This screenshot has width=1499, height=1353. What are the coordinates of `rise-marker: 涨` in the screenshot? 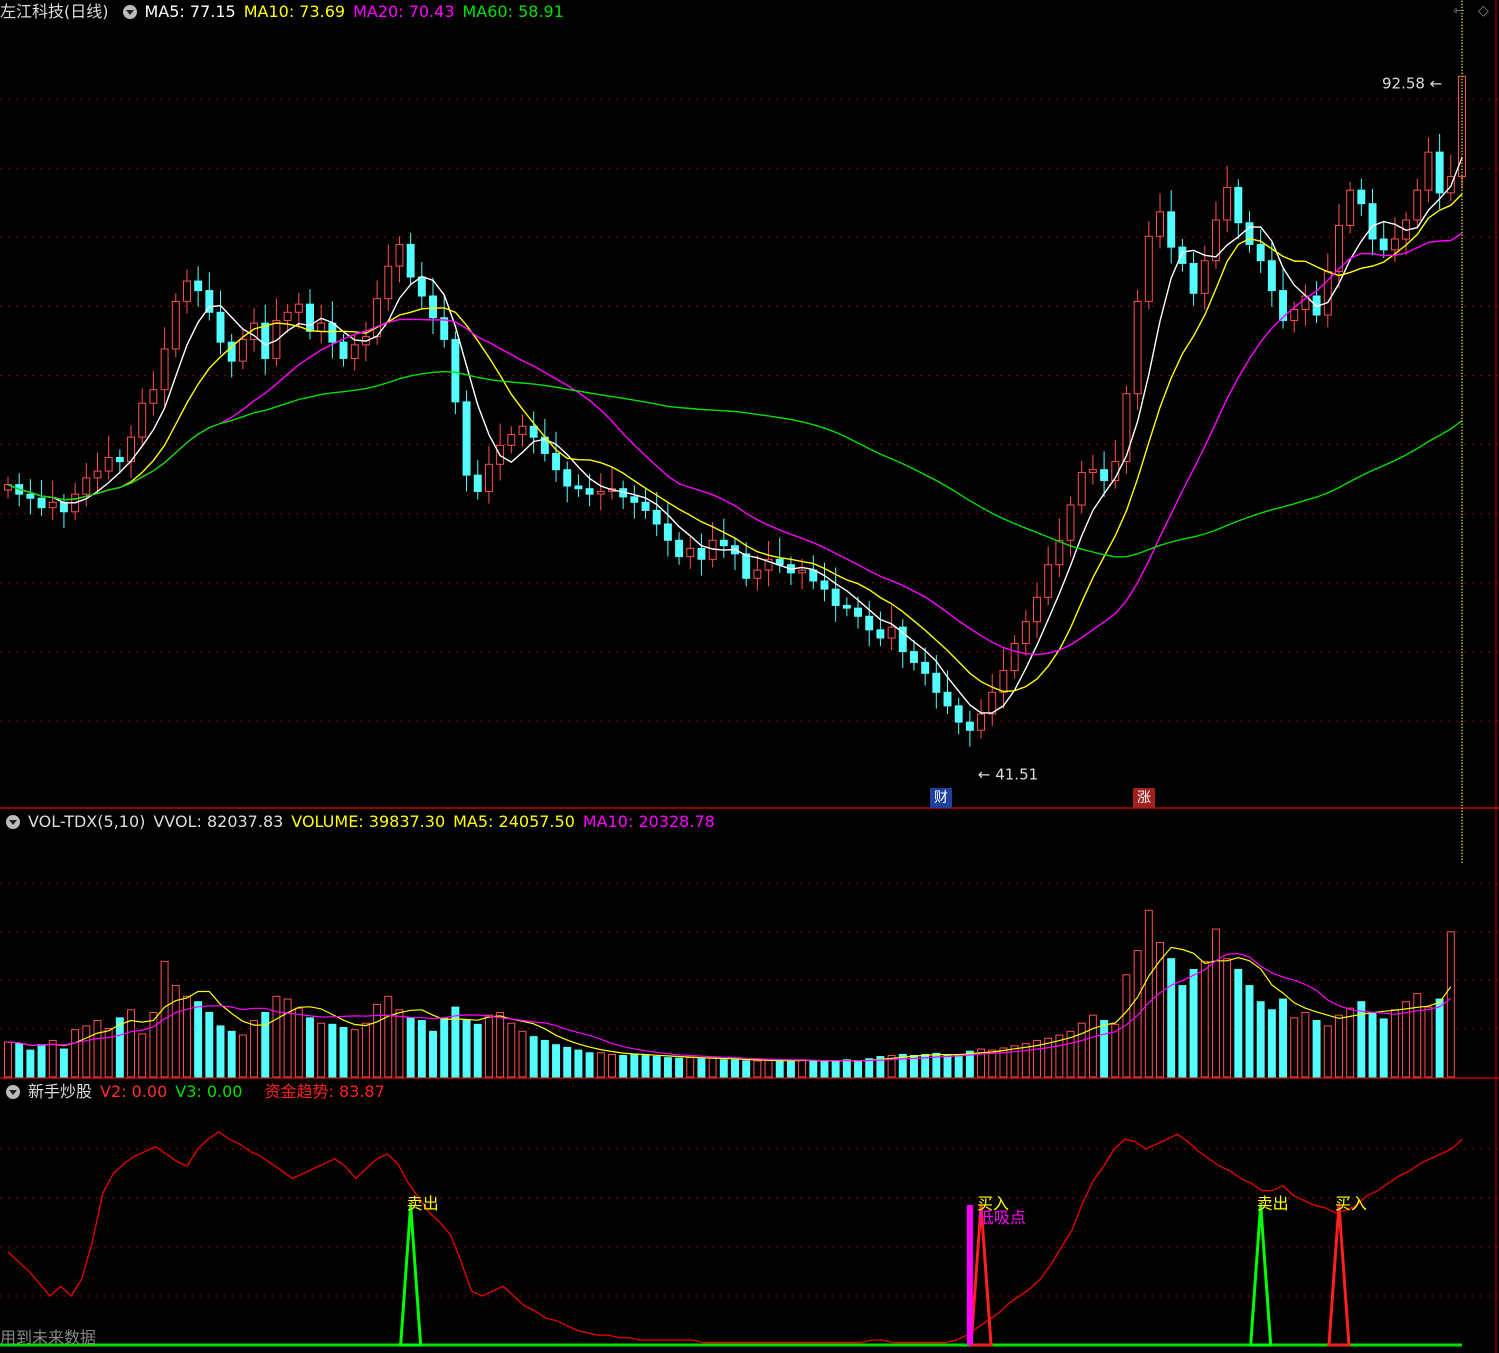 It's located at (1144, 798).